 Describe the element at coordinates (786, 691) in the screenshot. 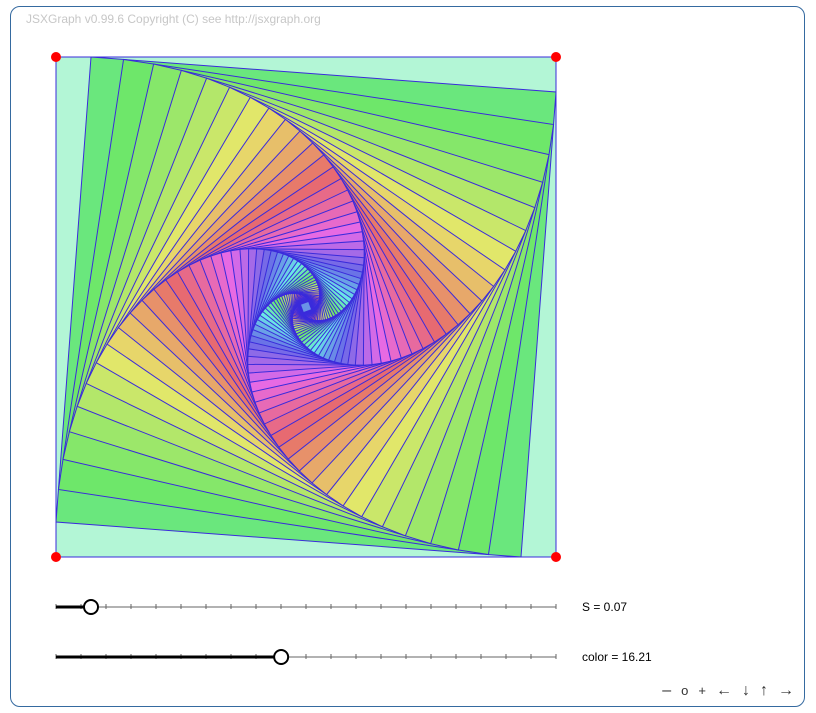

I see `pan-right-button: →` at that location.